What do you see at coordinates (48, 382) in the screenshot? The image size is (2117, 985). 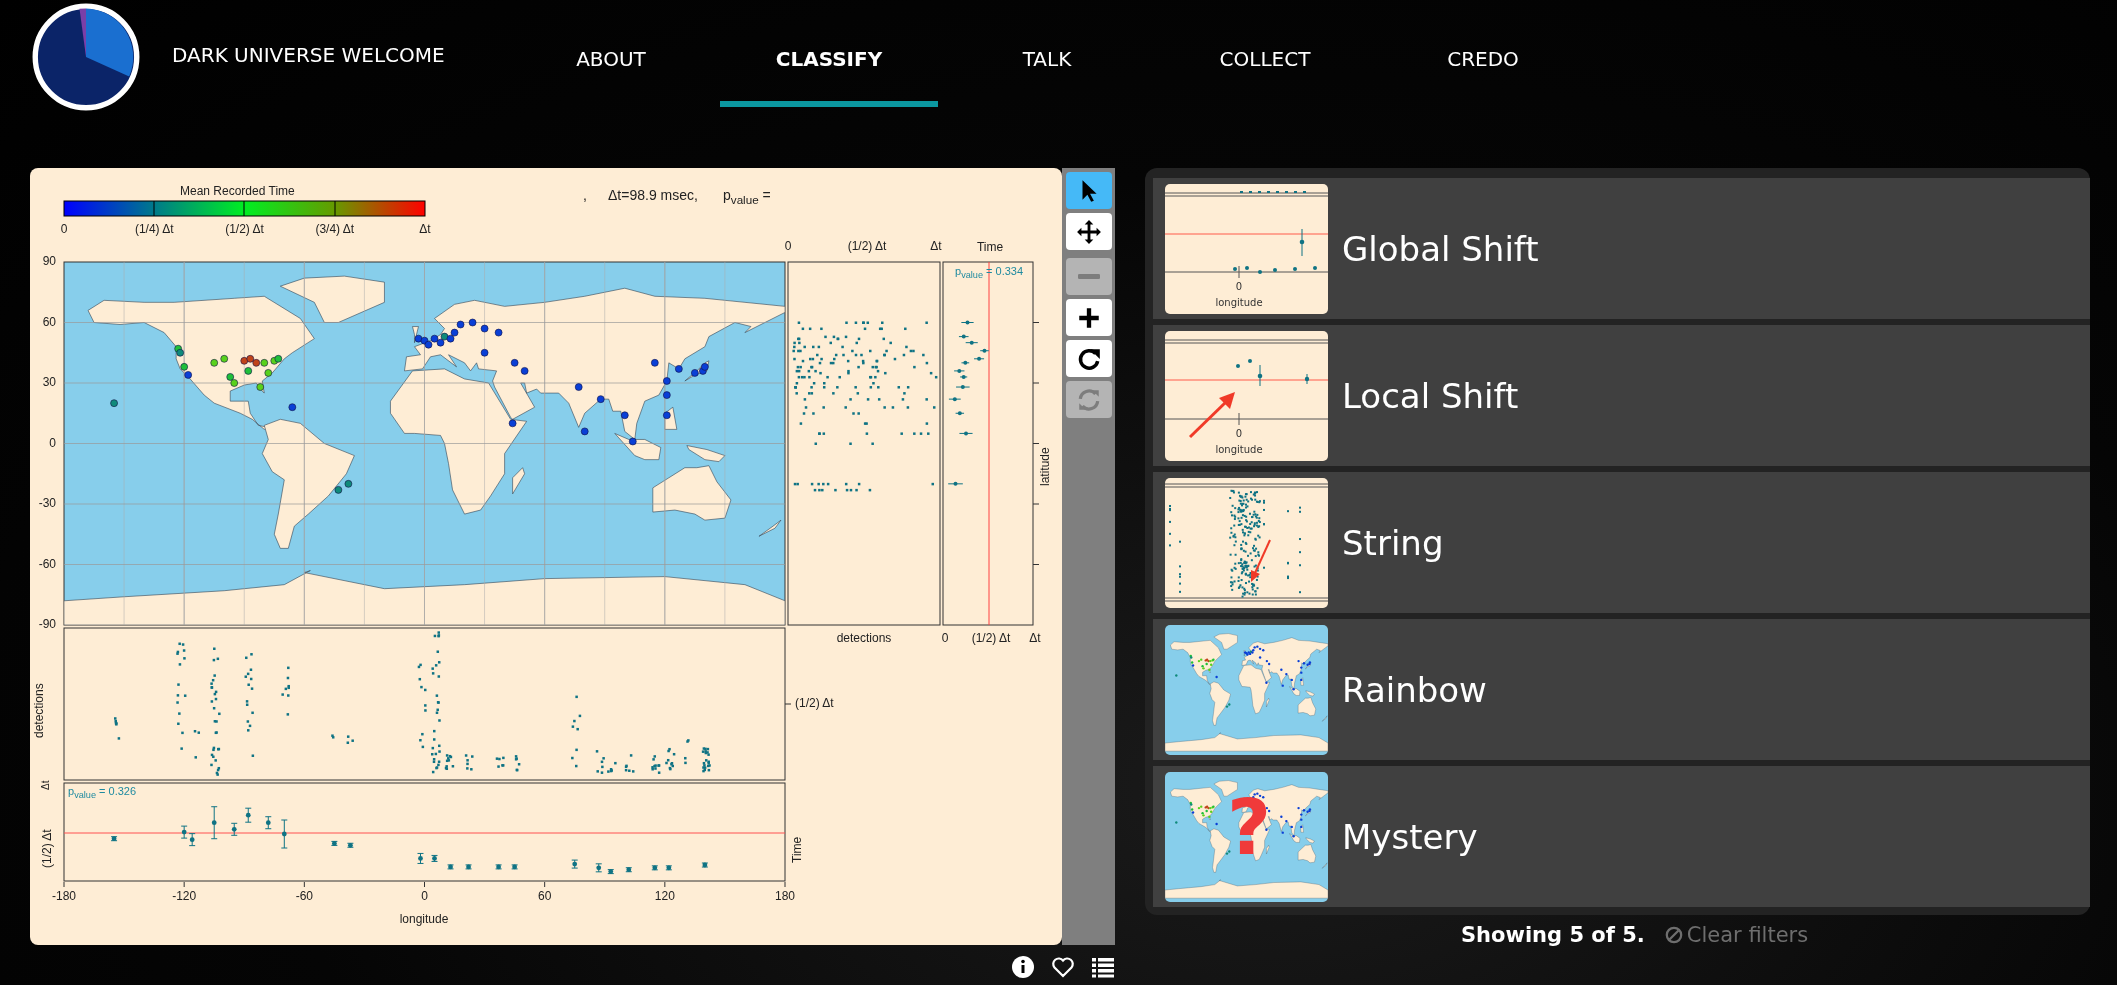 I see `axis-tick: 30` at bounding box center [48, 382].